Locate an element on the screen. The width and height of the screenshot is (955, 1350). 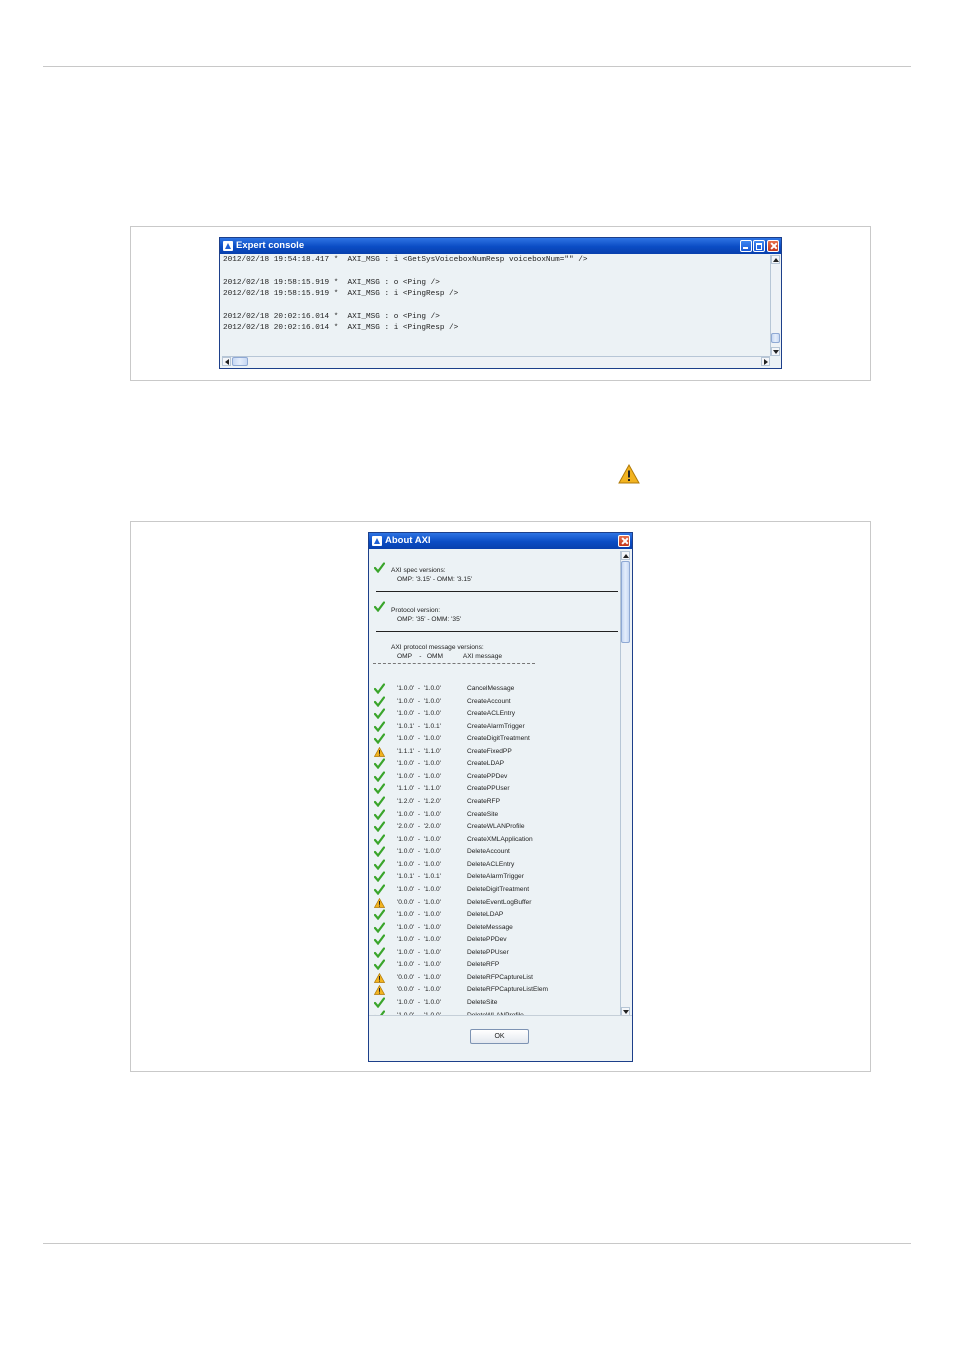
dashed-separator is located at coordinates (454, 663).